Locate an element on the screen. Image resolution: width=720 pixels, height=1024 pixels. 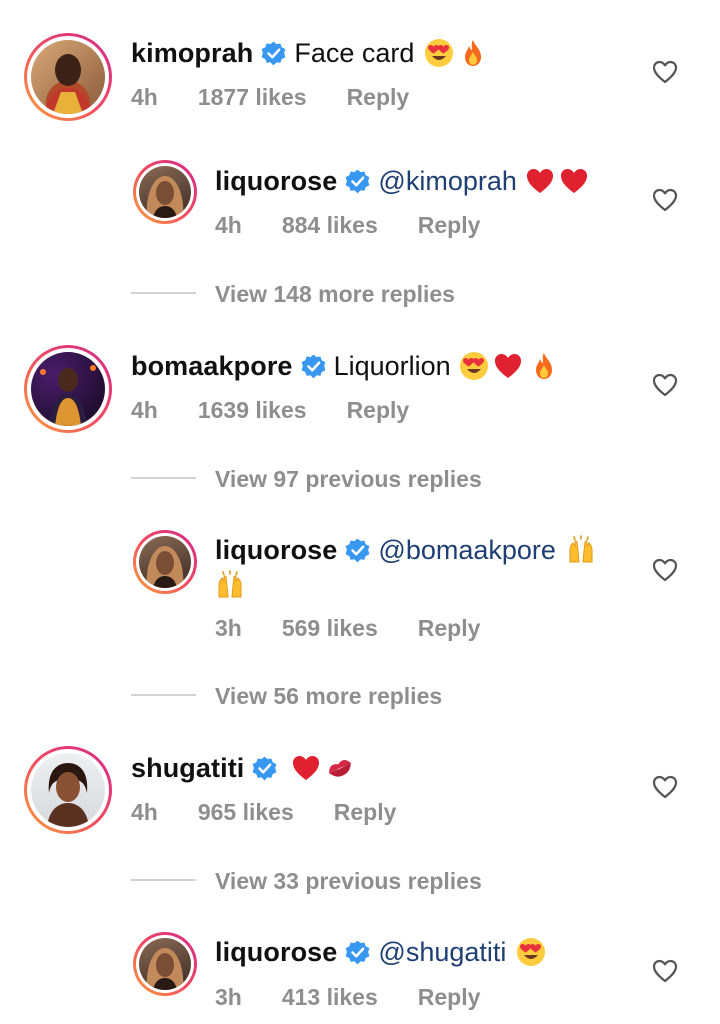
mention-link: @shugatiti is located at coordinates (442, 952).